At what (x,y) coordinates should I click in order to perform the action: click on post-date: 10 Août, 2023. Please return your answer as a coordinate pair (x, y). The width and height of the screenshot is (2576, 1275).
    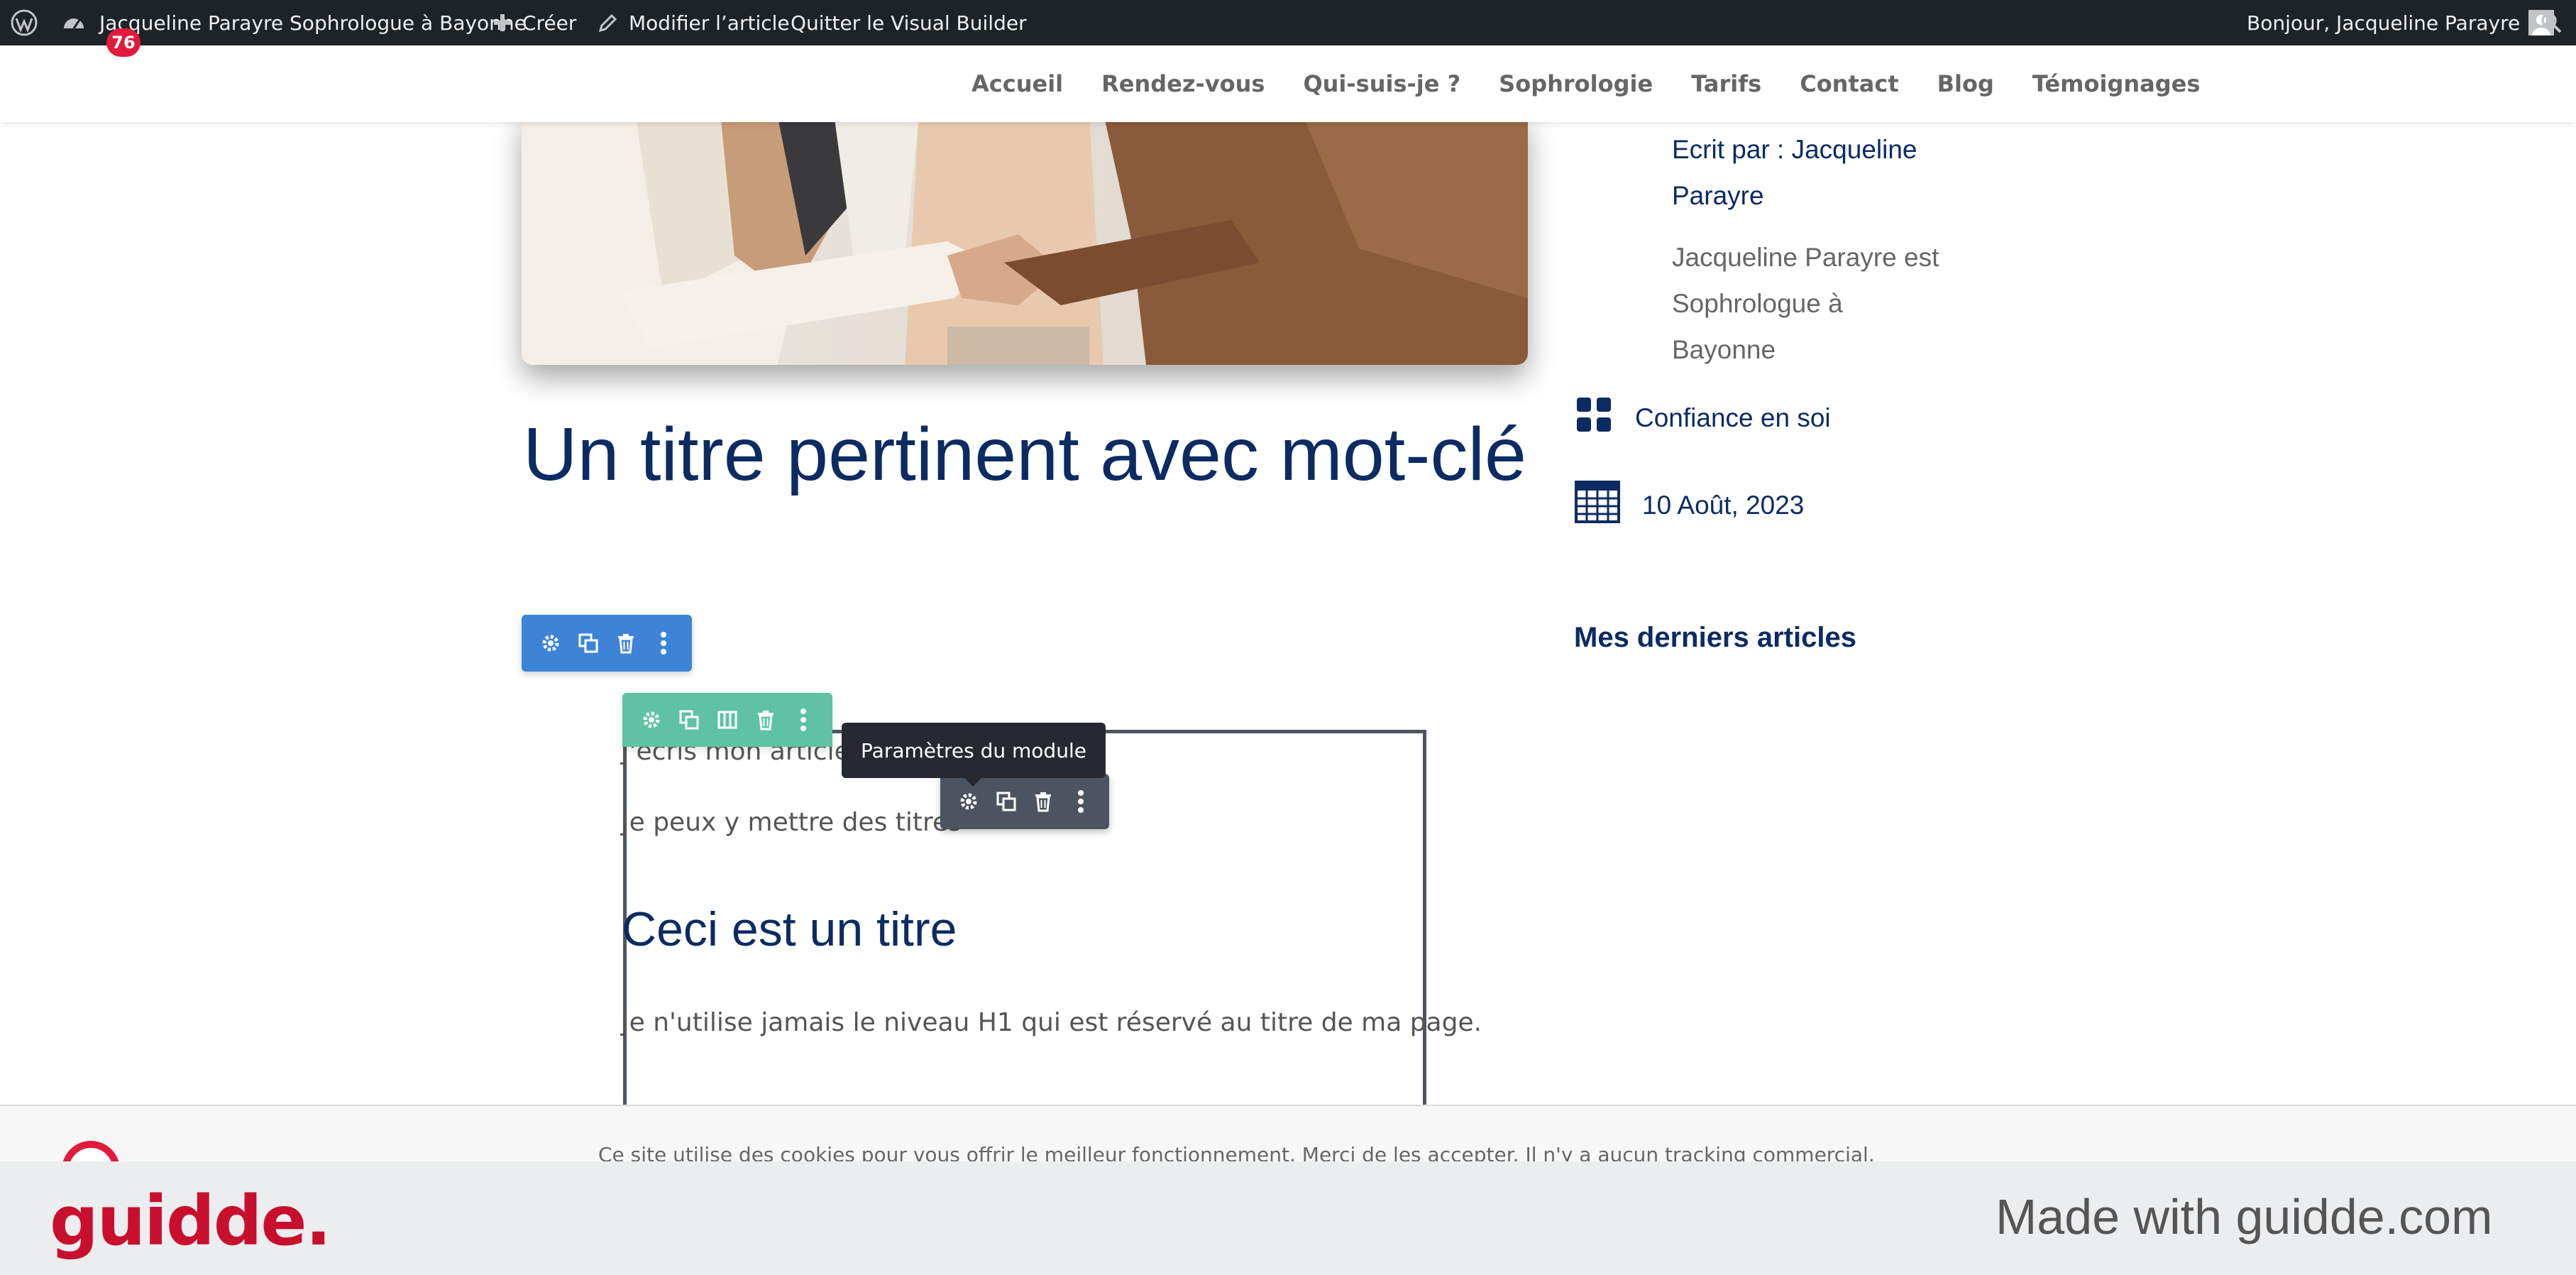
    Looking at the image, I should click on (1723, 505).